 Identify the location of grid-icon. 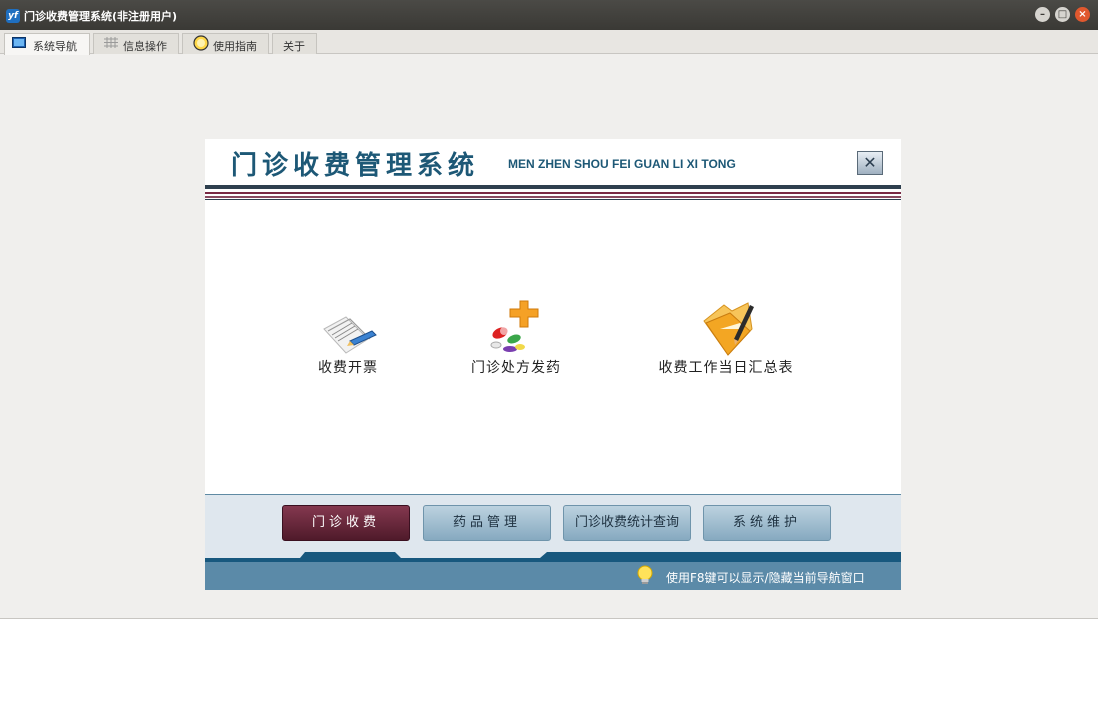
(111, 42).